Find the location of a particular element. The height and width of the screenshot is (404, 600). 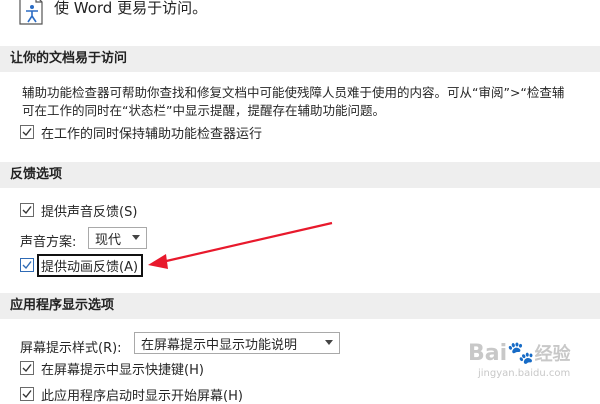

section-header-feedback: 反馈选项 is located at coordinates (300, 175).